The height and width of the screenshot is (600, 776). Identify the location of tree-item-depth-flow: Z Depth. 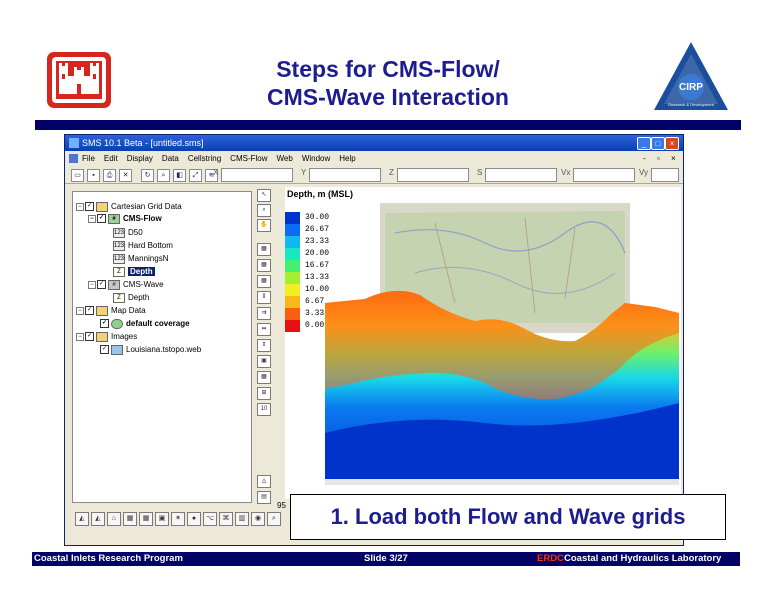
(134, 271).